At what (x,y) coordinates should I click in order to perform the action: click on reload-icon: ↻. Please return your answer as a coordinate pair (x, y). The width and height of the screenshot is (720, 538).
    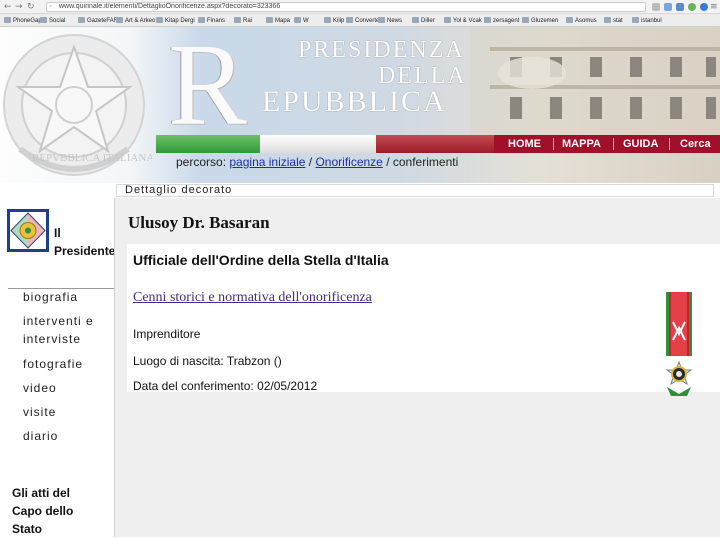
    Looking at the image, I should click on (31, 7).